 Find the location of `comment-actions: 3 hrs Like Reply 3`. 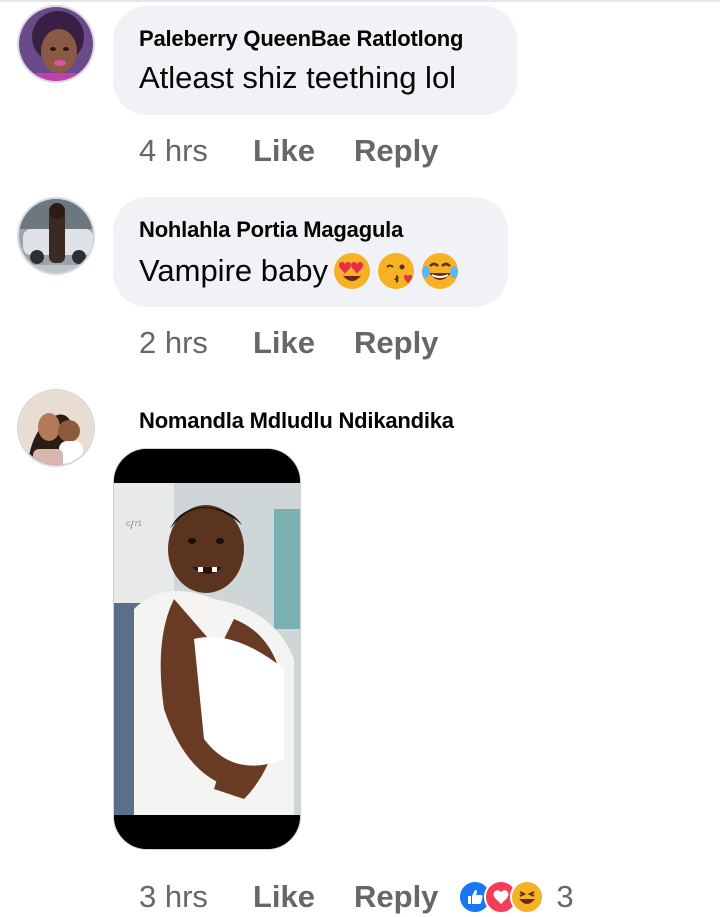

comment-actions: 3 hrs Like Reply 3 is located at coordinates (356, 897).